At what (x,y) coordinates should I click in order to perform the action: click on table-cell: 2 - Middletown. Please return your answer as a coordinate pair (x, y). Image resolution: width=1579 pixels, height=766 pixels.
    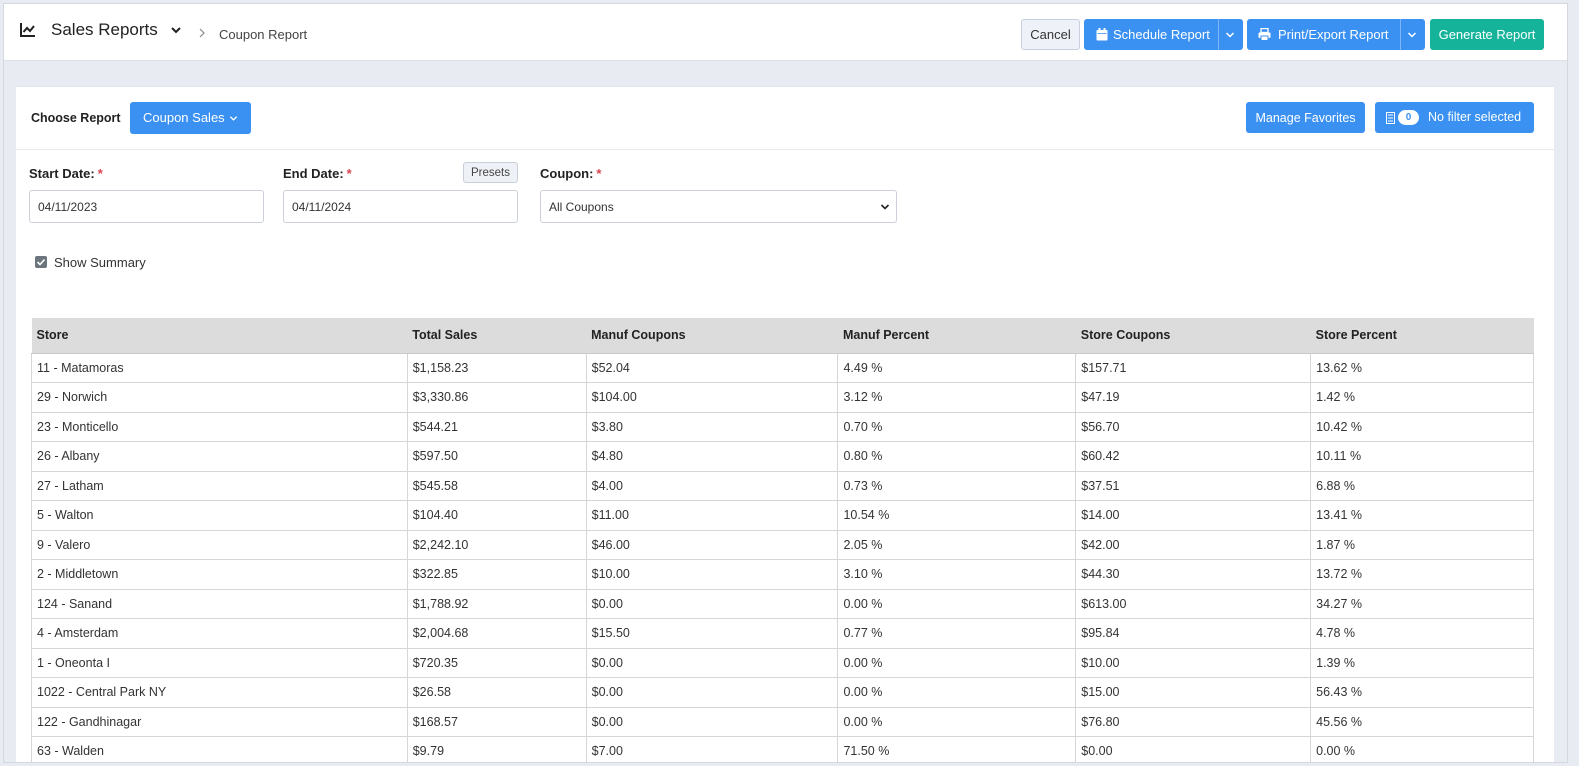
    Looking at the image, I should click on (219, 574).